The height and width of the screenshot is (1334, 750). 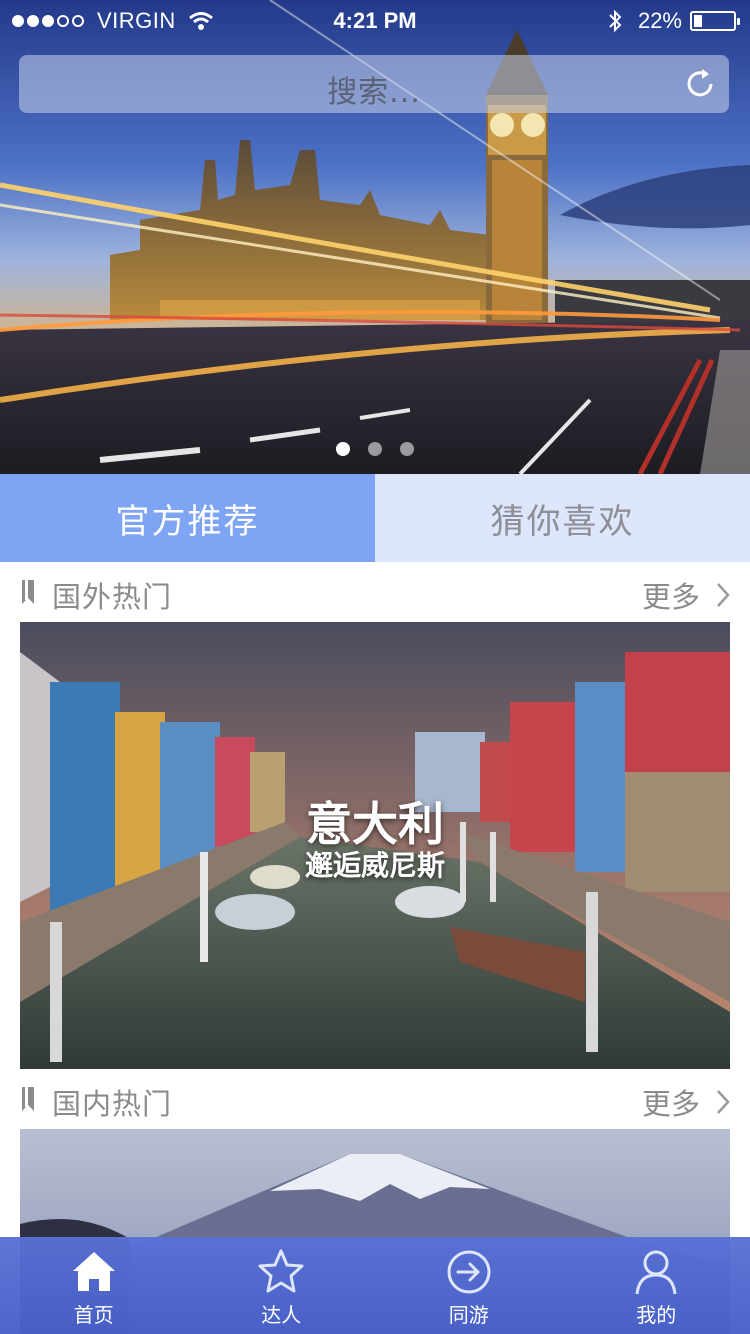 I want to click on more-link-abroad: 更多, so click(x=686, y=595).